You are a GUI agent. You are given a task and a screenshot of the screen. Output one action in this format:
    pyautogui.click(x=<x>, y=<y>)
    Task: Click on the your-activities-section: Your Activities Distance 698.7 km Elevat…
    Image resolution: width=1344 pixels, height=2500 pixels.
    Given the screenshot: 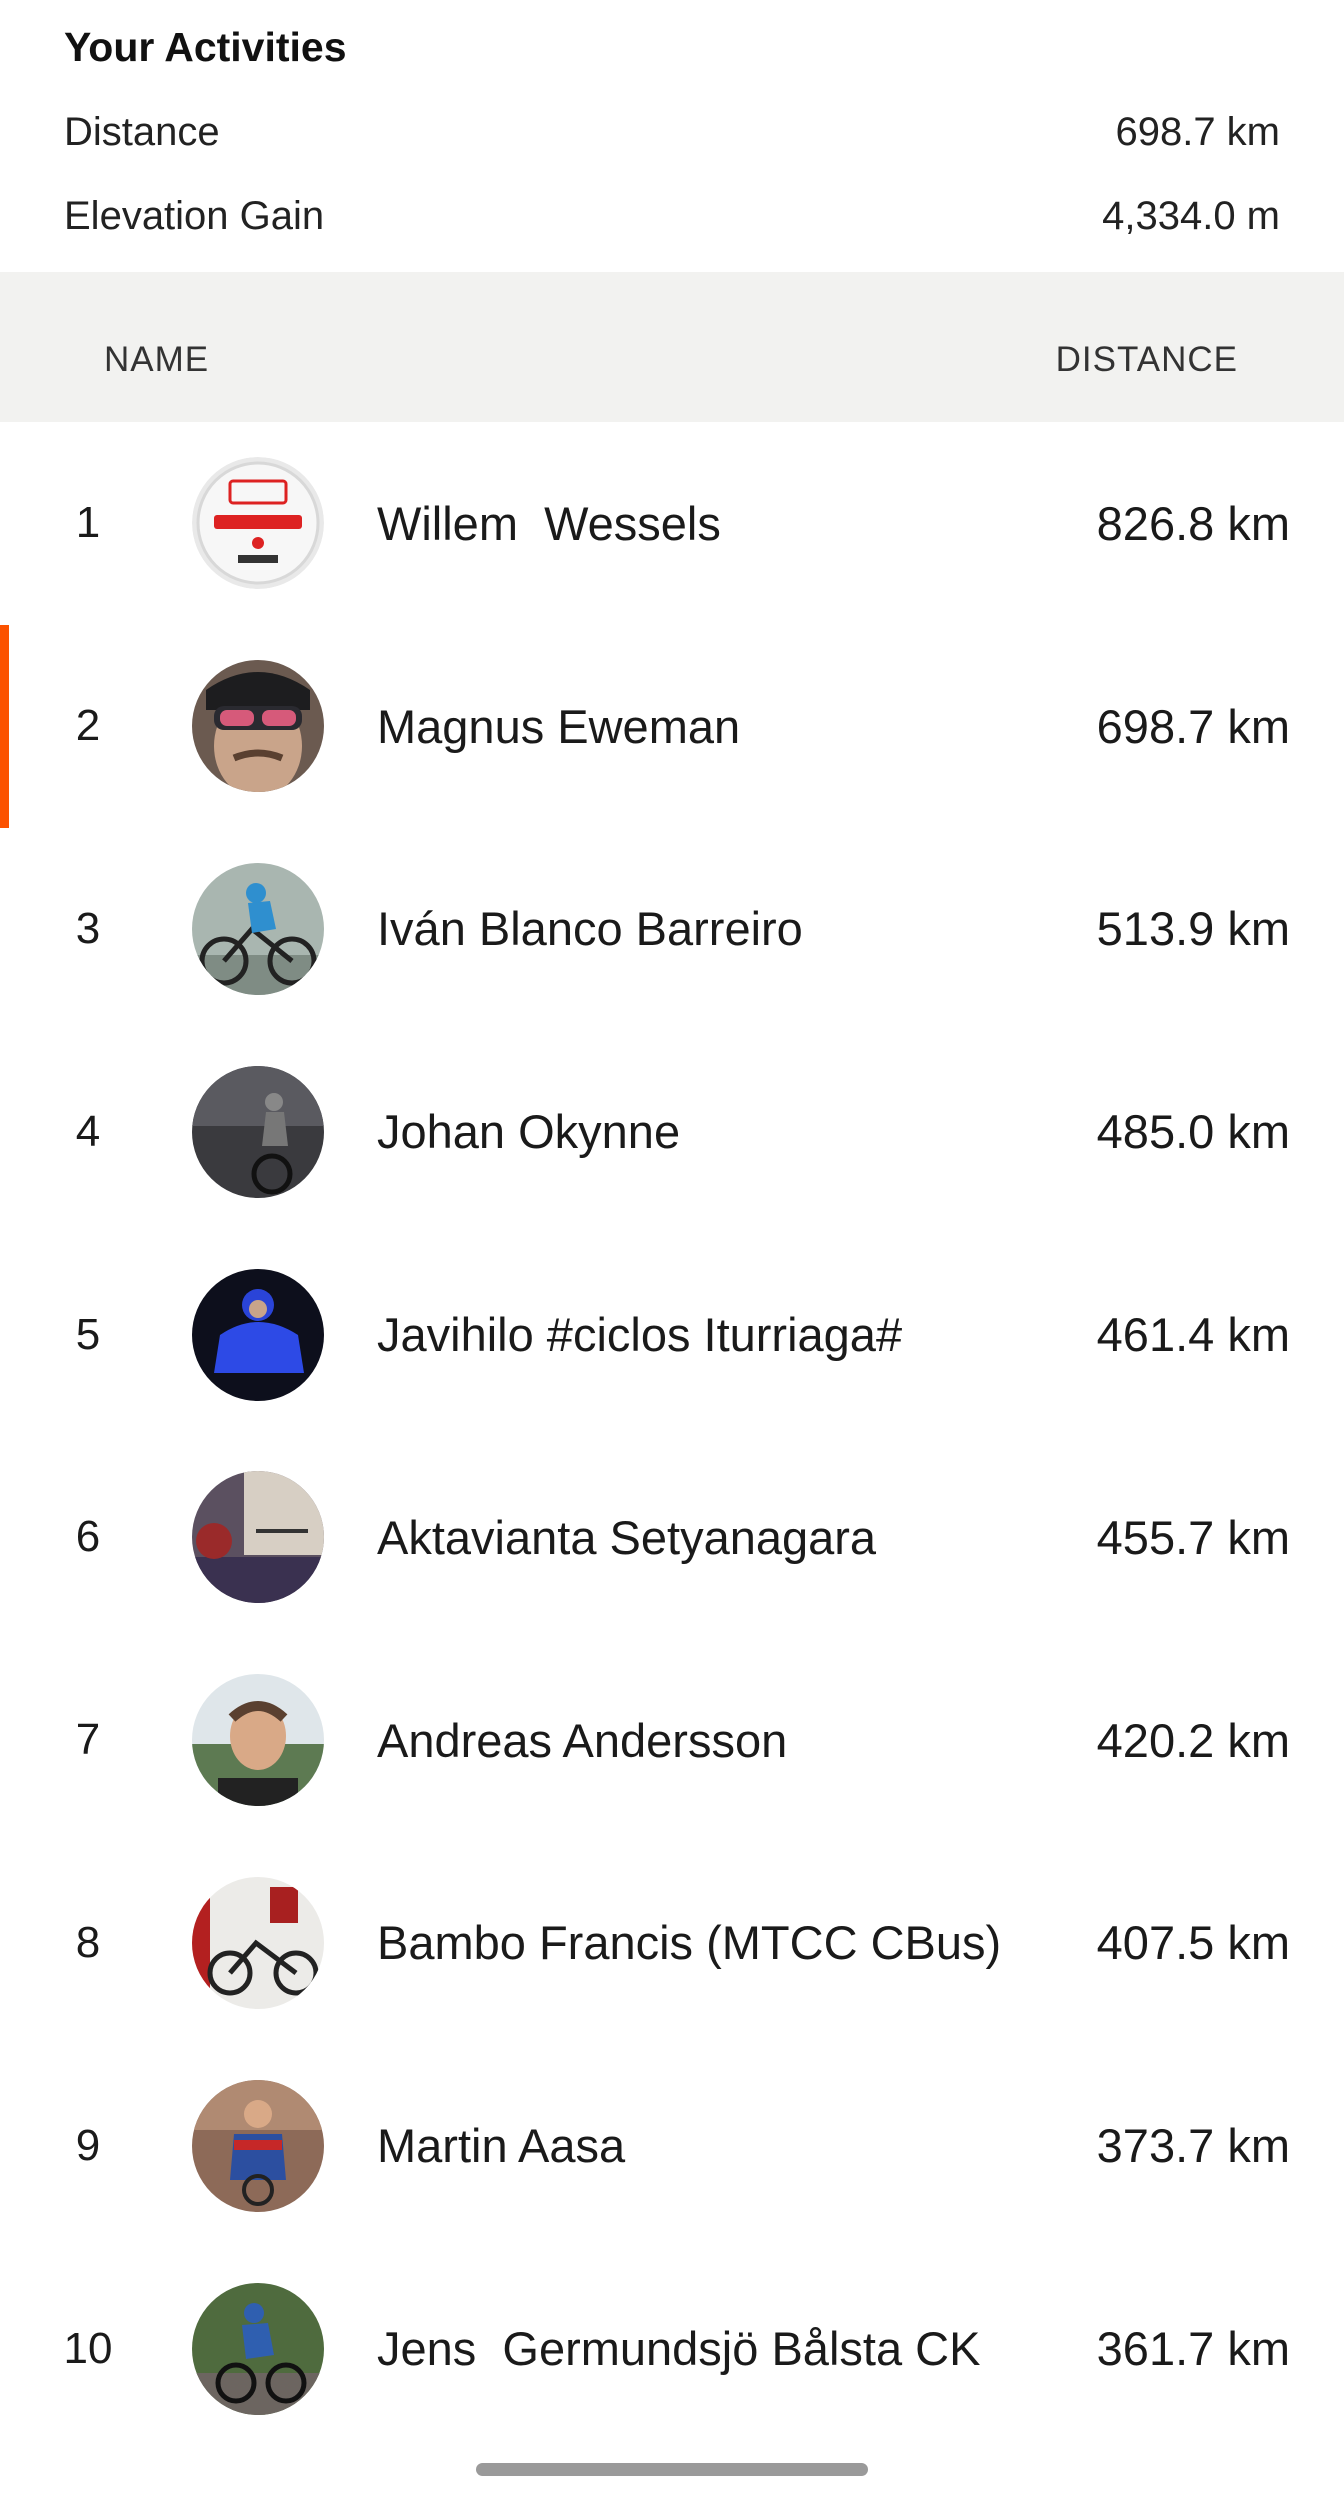 What is the action you would take?
    pyautogui.click(x=672, y=136)
    